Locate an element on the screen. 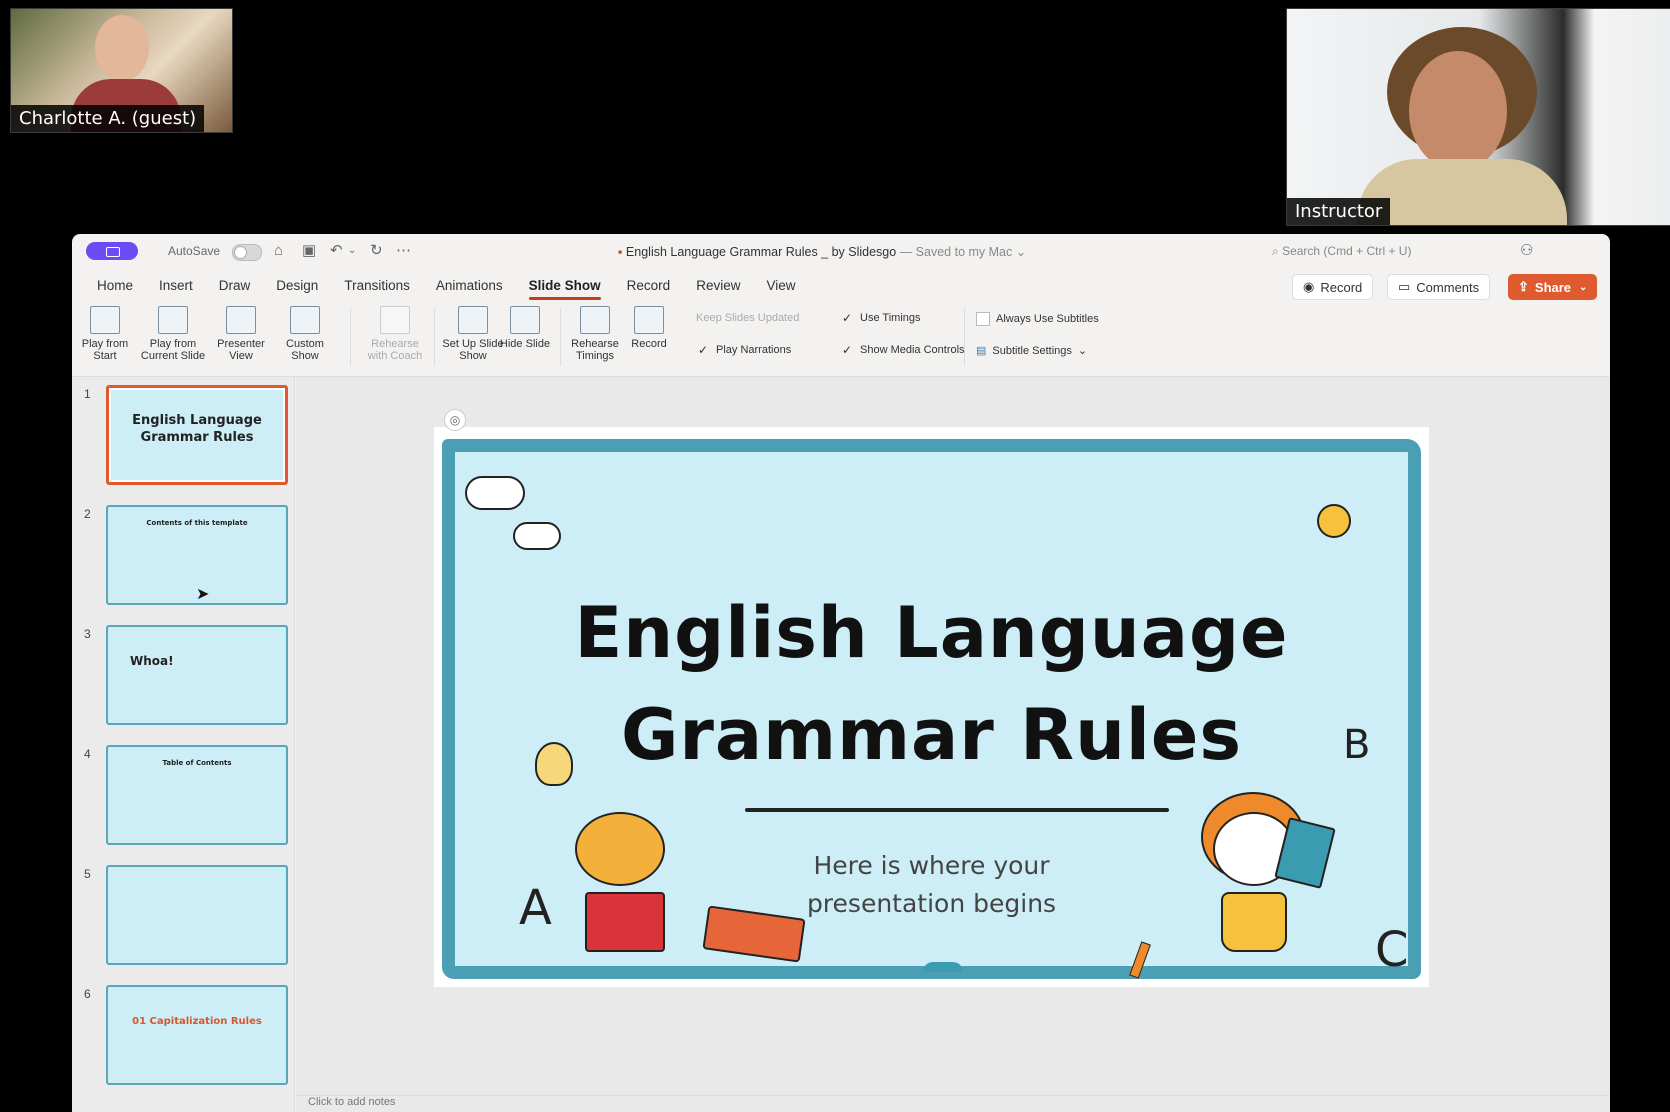 The width and height of the screenshot is (1670, 1112). hide-slide-label: Hide Slide is located at coordinates (525, 344).